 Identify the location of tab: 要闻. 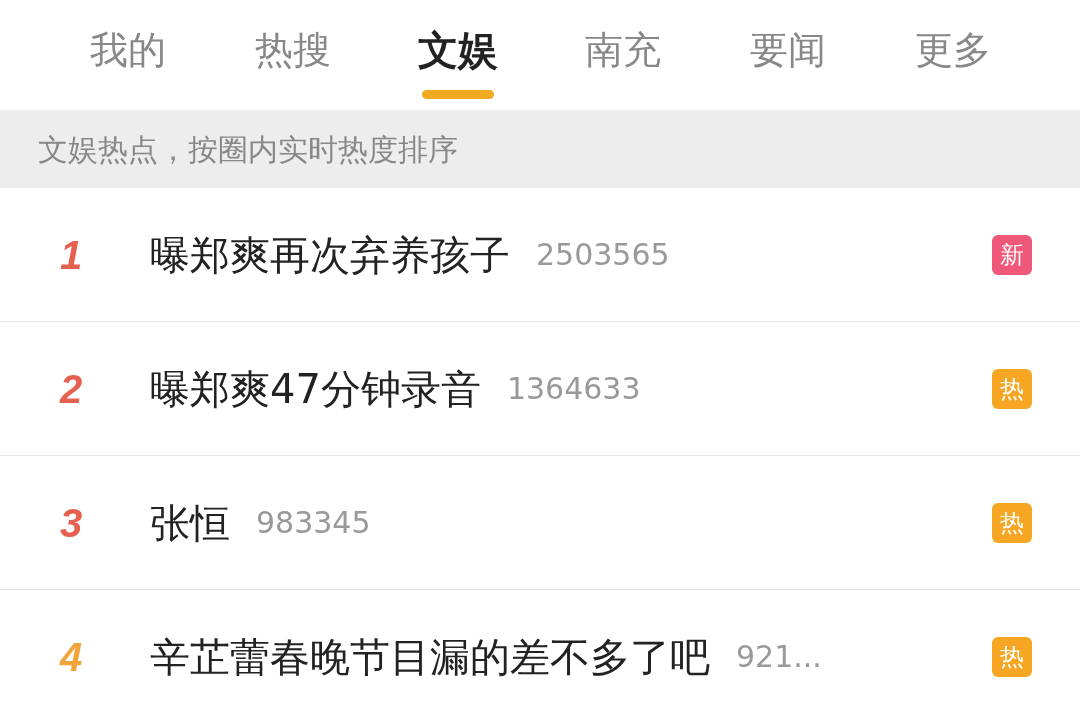
(787, 50).